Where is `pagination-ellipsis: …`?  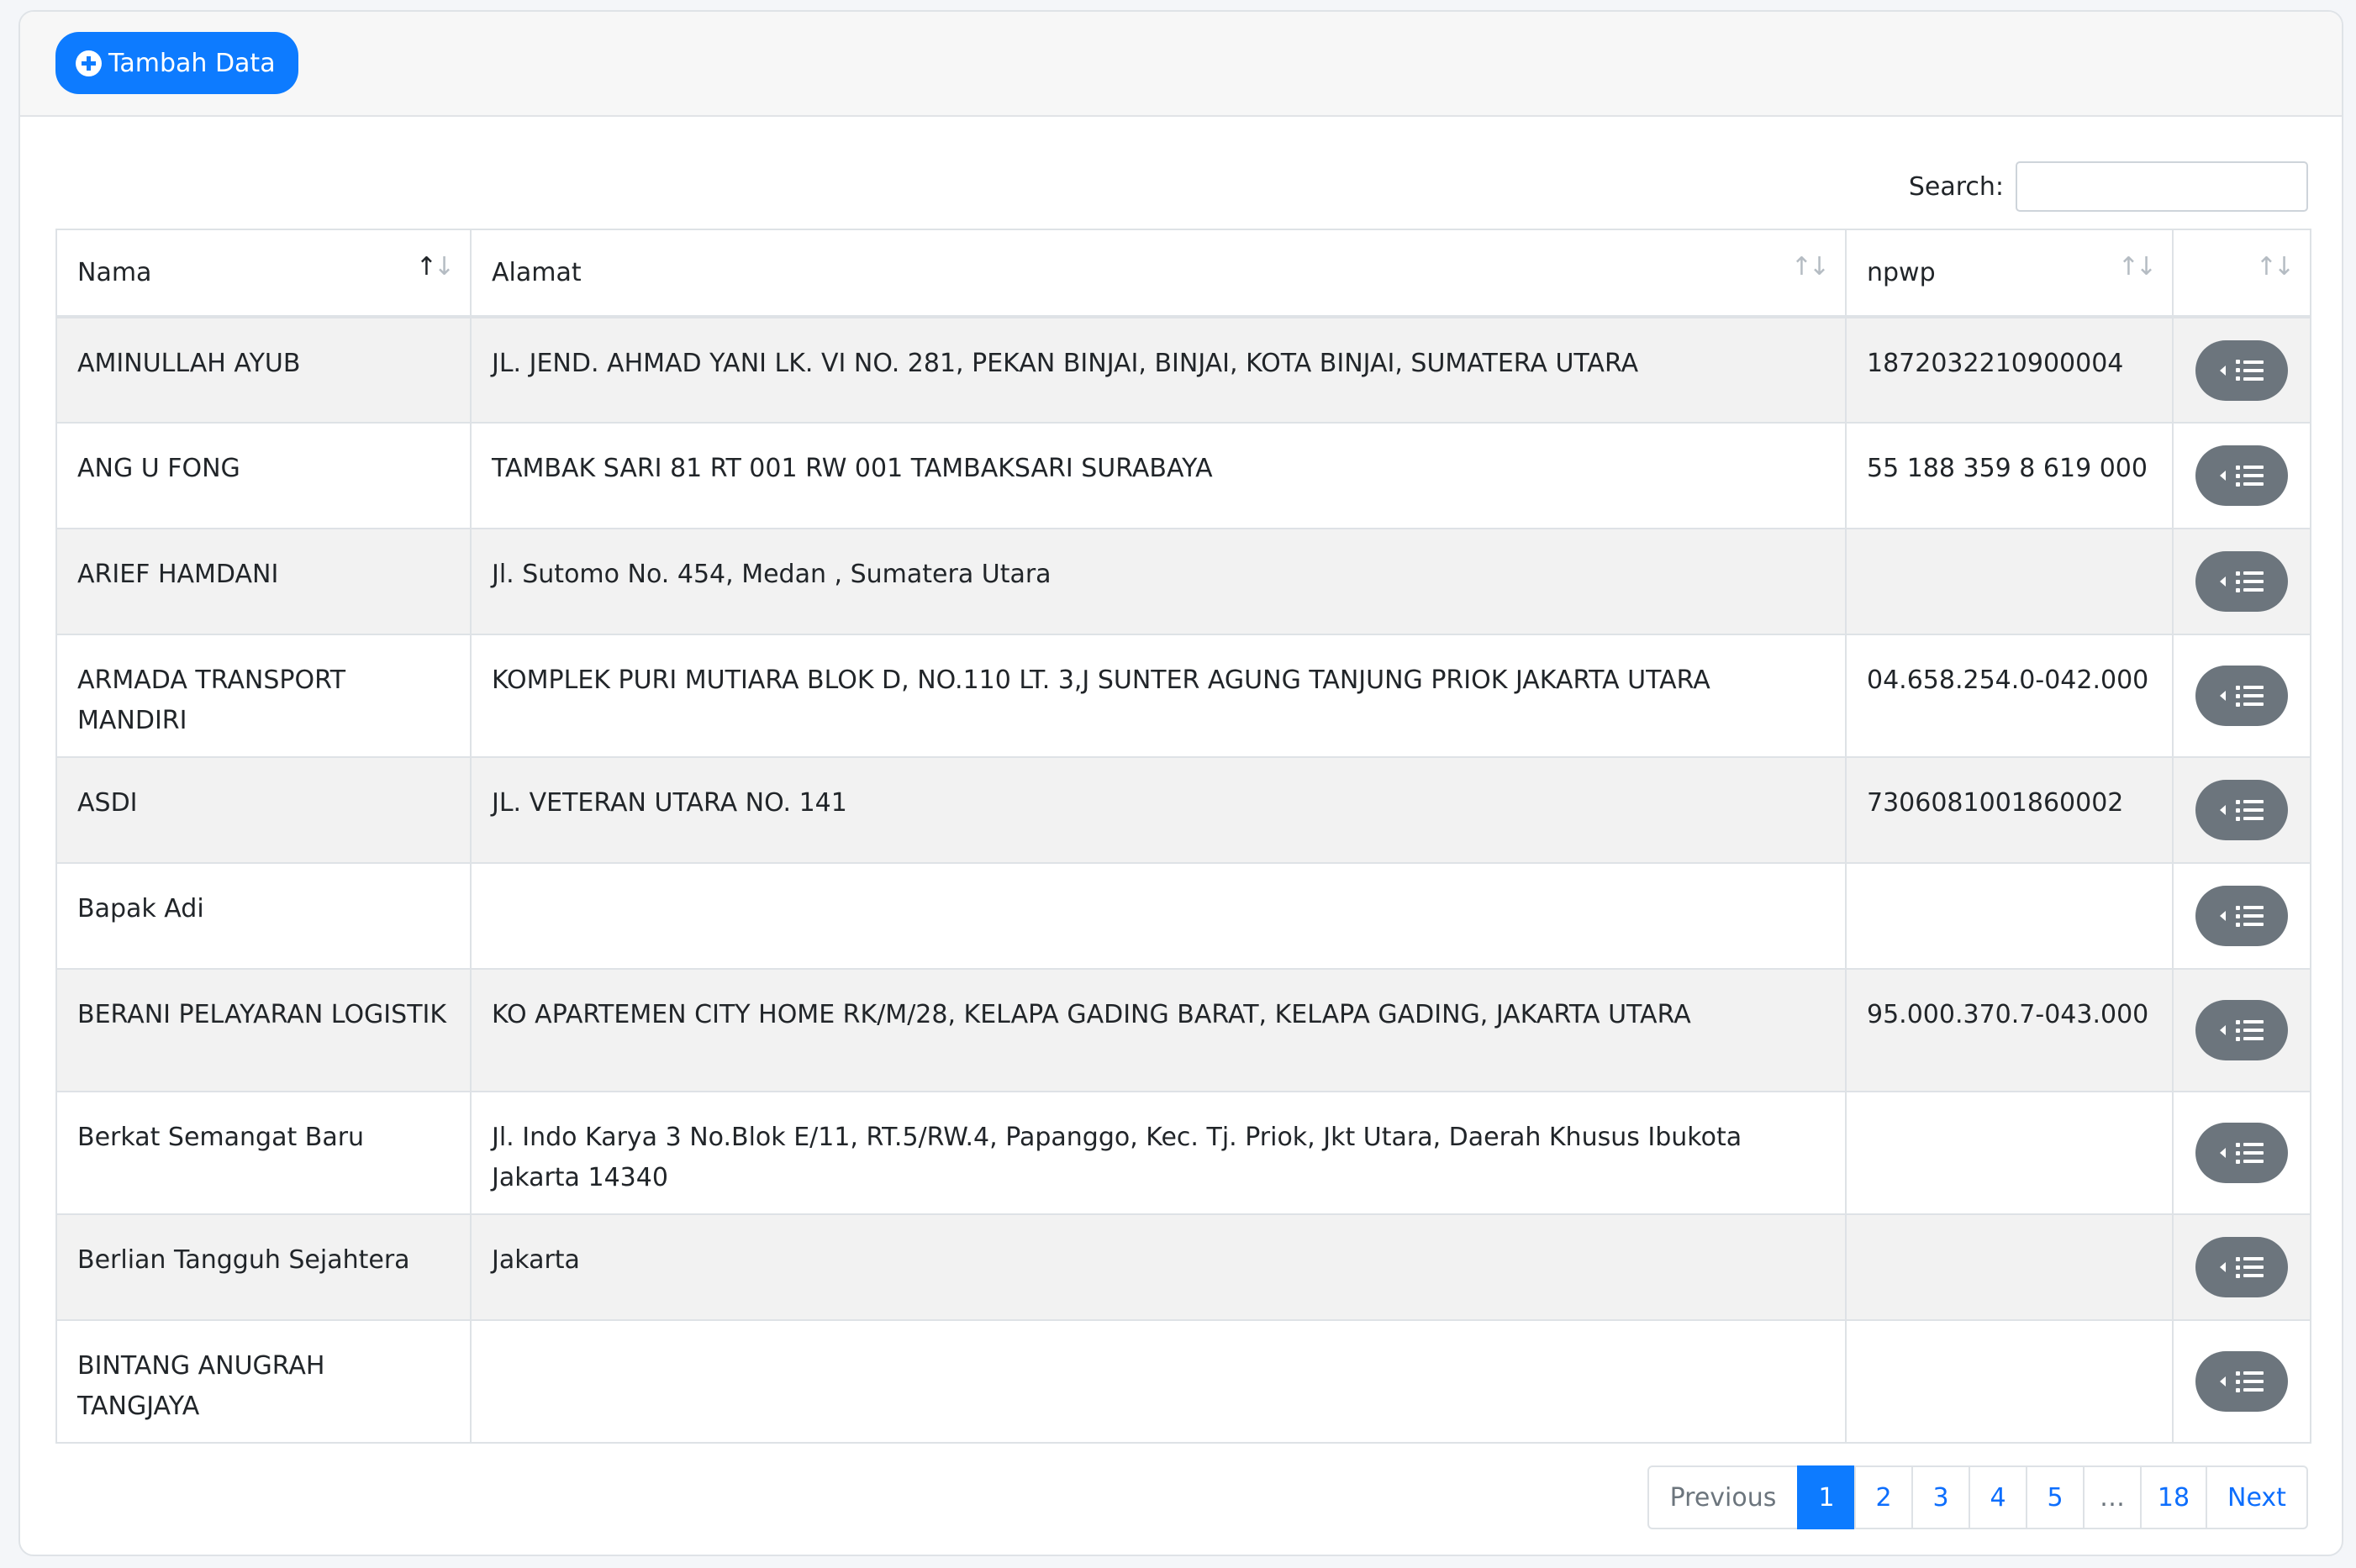
pagination-ellipsis: … is located at coordinates (2112, 1497).